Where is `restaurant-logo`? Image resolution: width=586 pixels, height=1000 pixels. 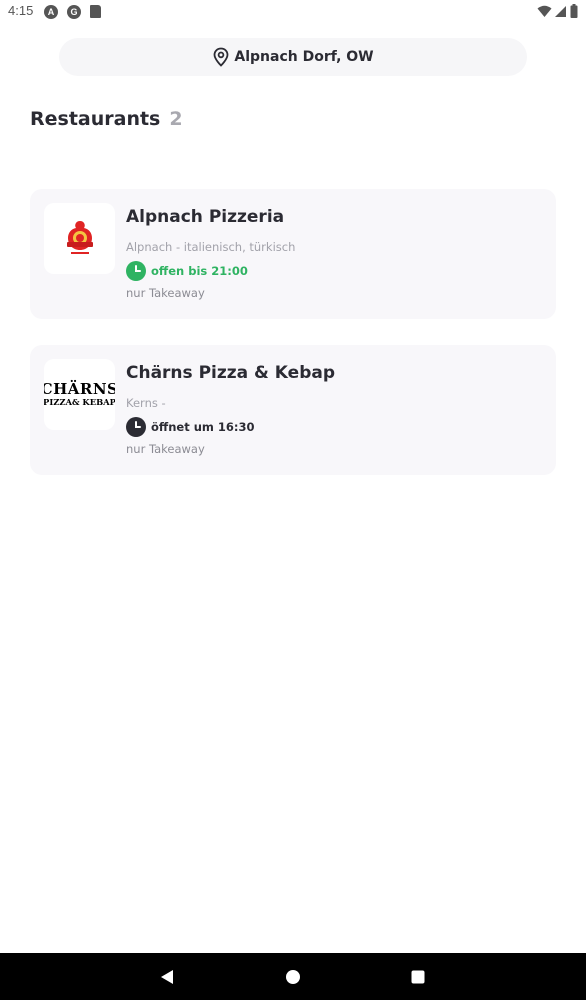
restaurant-logo is located at coordinates (79, 238).